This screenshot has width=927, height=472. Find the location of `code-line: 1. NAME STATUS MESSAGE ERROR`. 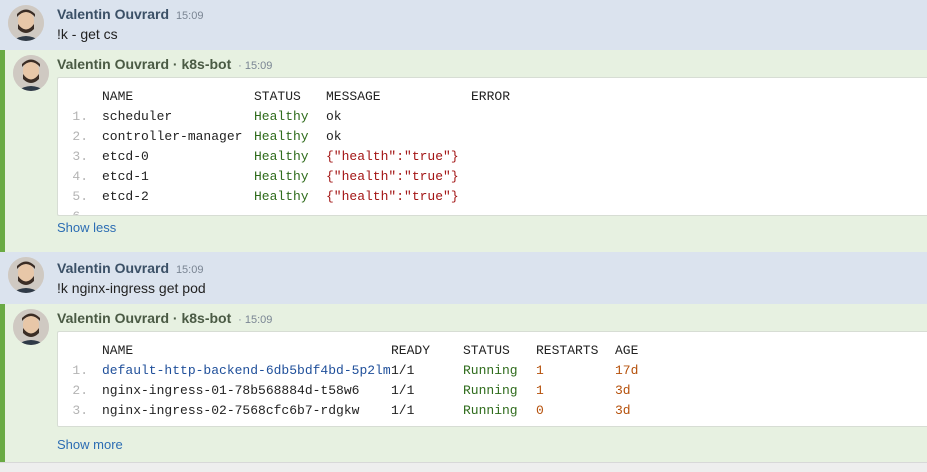

code-line: 1. NAME STATUS MESSAGE ERROR is located at coordinates (284, 105).